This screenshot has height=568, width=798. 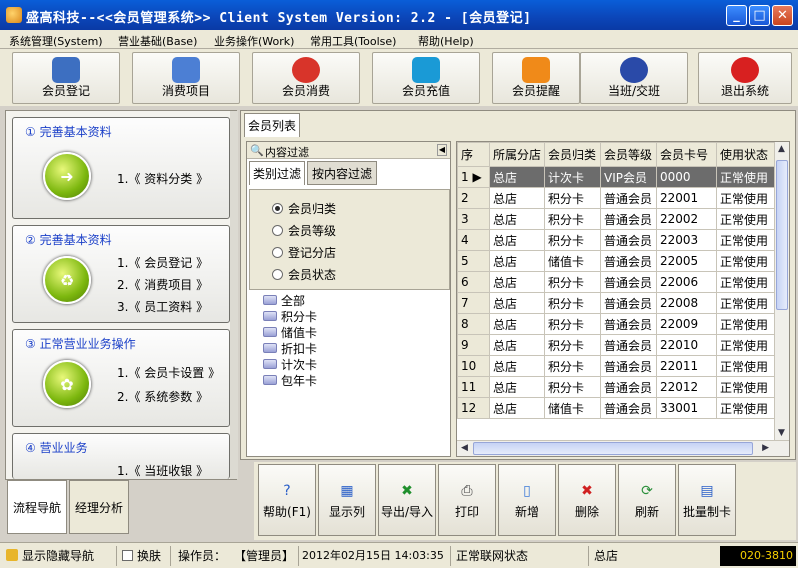 I want to click on radio-member-level: 会员等级, so click(x=304, y=230).